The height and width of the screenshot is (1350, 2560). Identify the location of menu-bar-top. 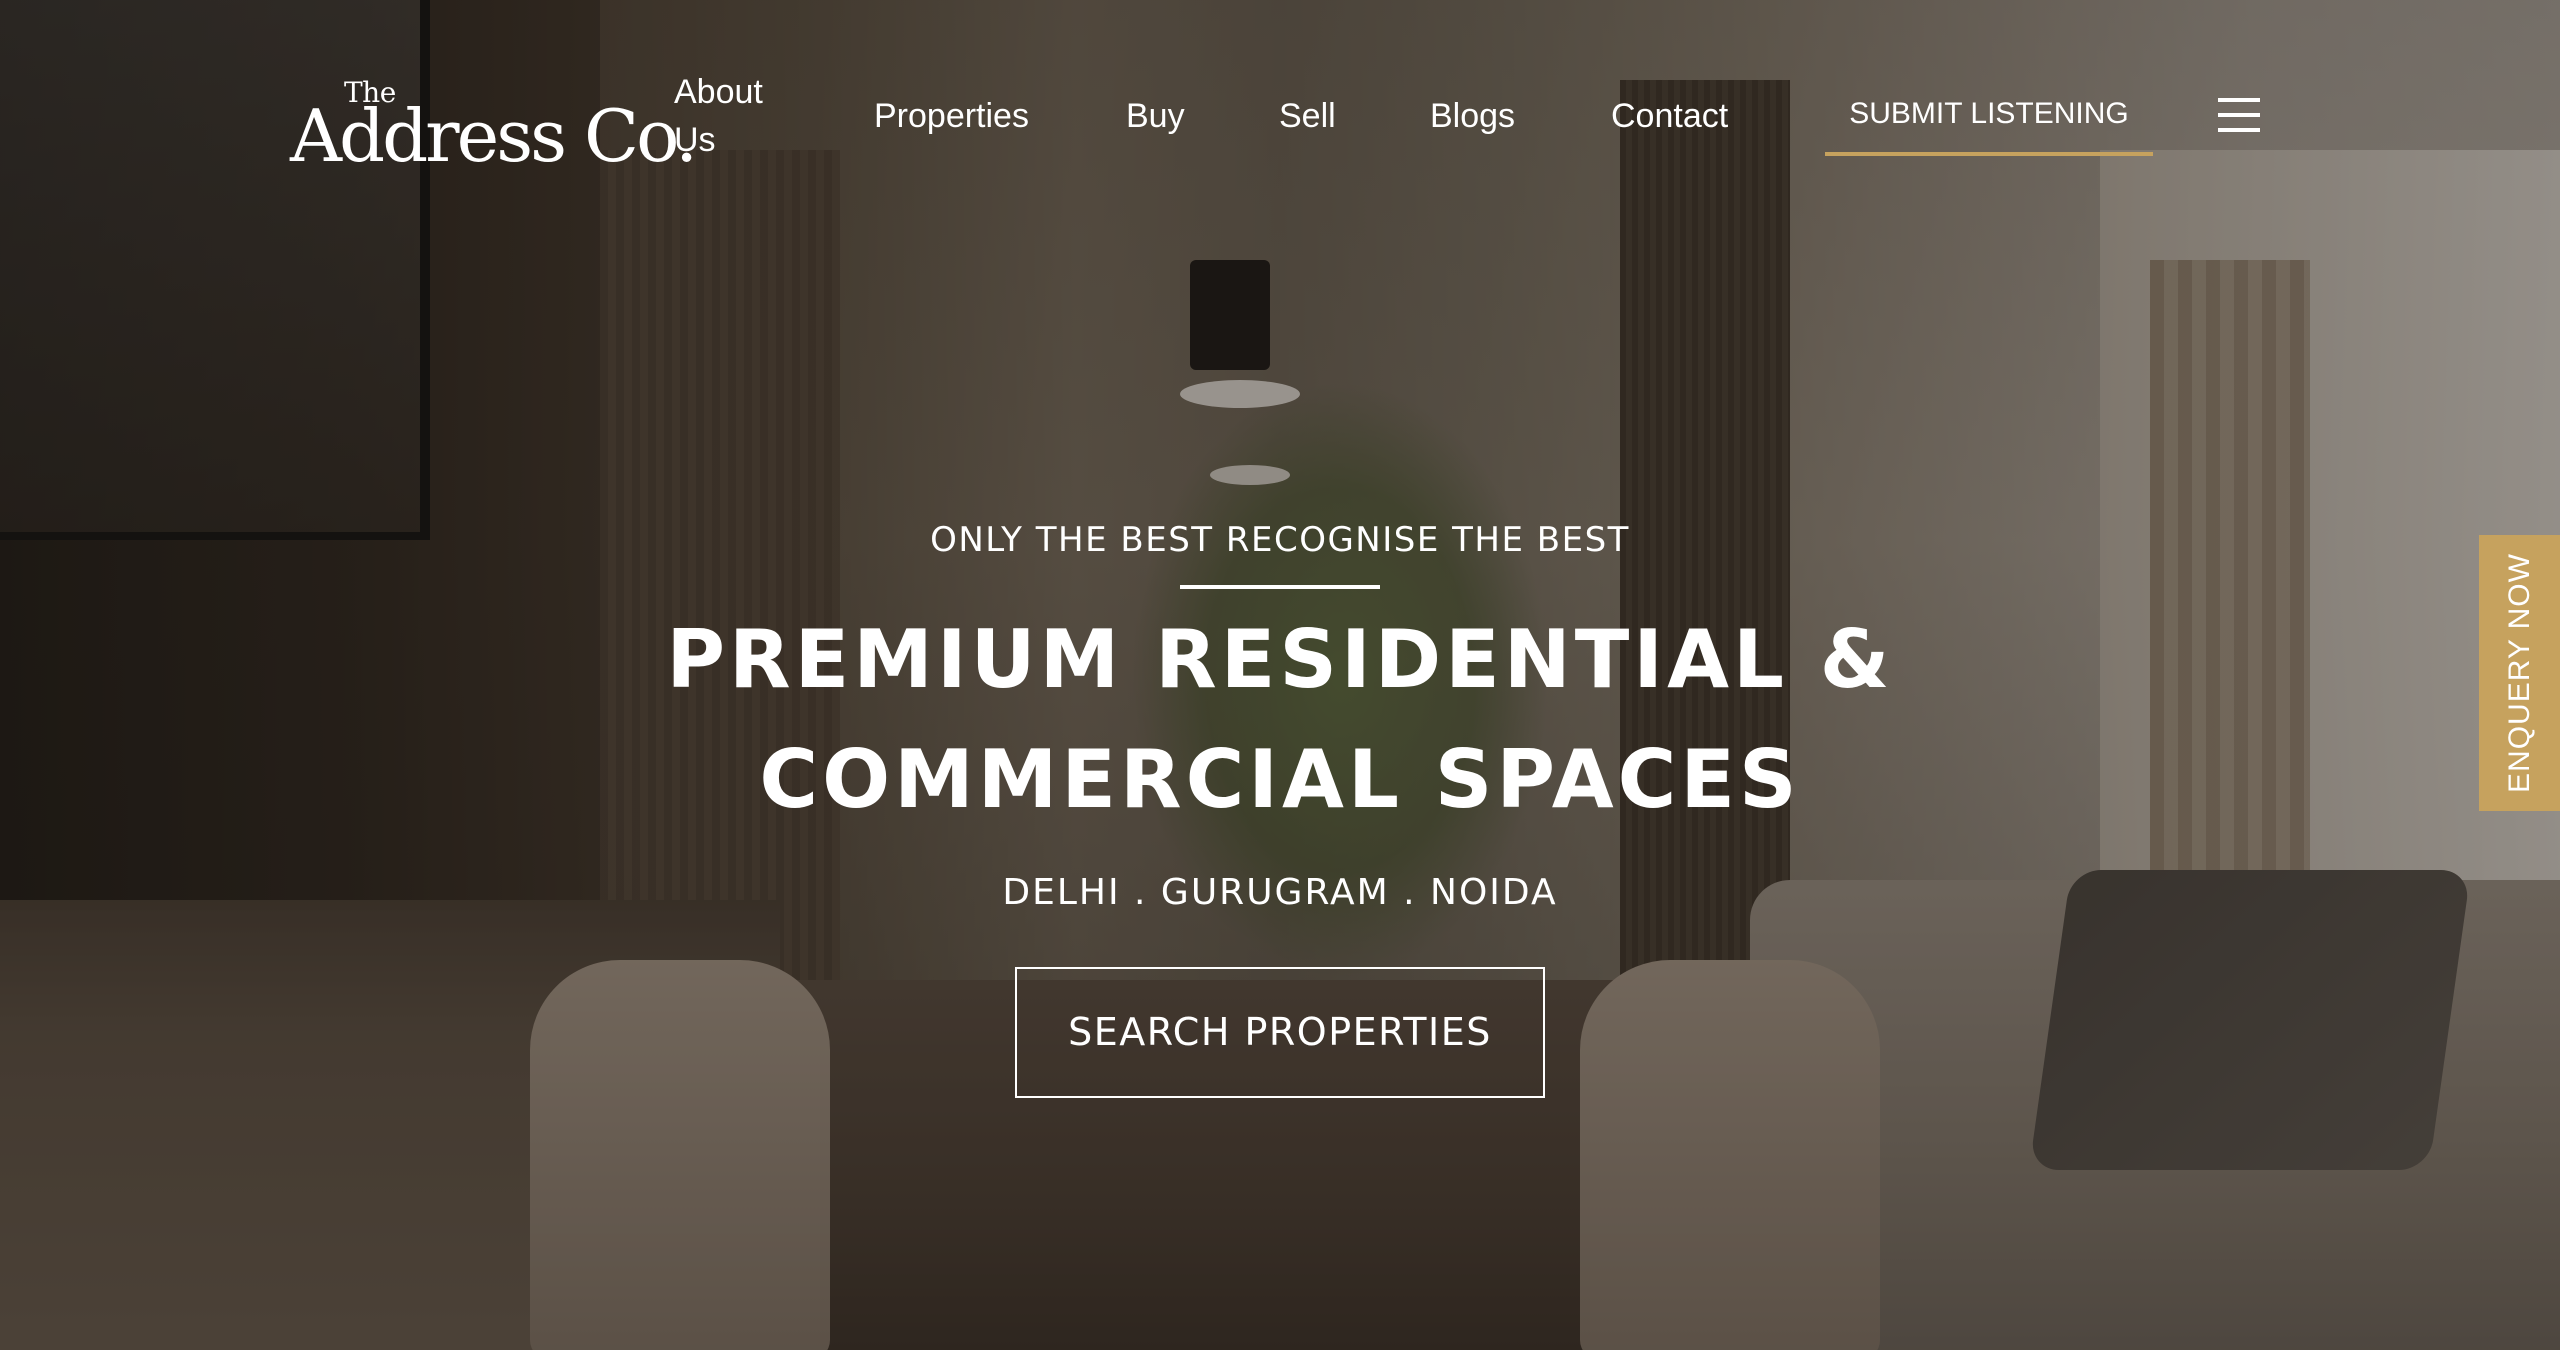
(2239, 100).